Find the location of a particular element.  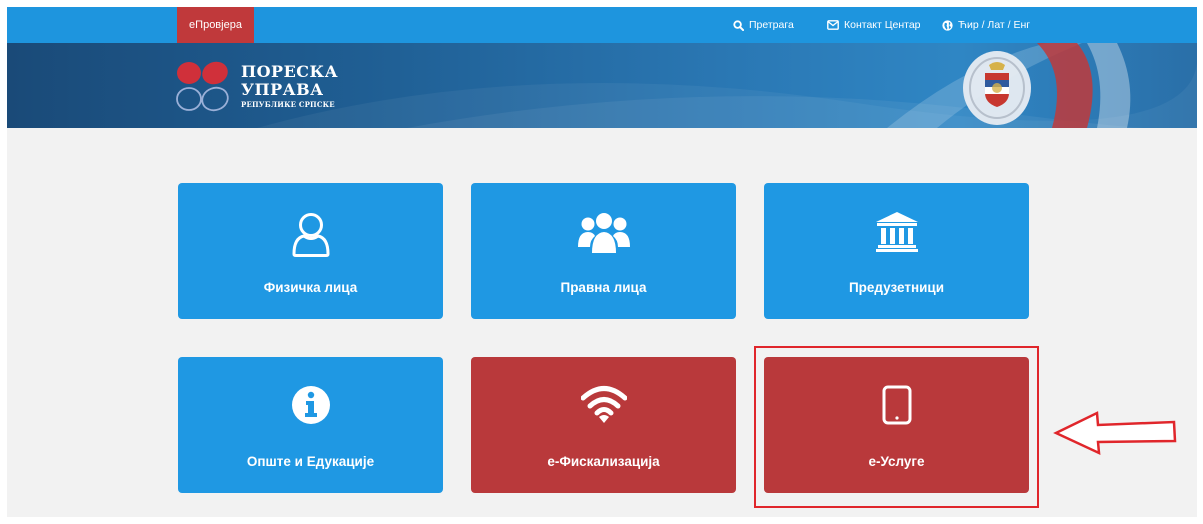

tile-label: Правна лица is located at coordinates (603, 287).